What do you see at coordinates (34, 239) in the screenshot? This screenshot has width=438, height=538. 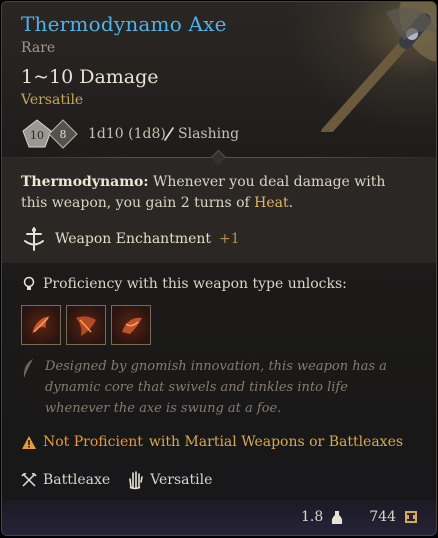 I see `enchantment-icon` at bounding box center [34, 239].